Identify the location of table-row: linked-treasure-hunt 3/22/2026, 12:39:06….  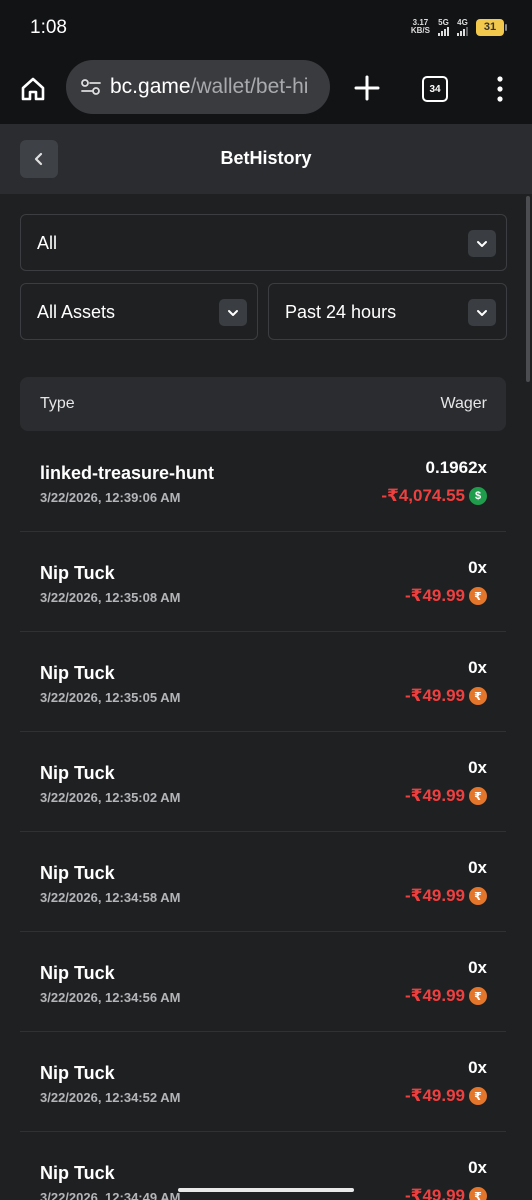
(263, 482).